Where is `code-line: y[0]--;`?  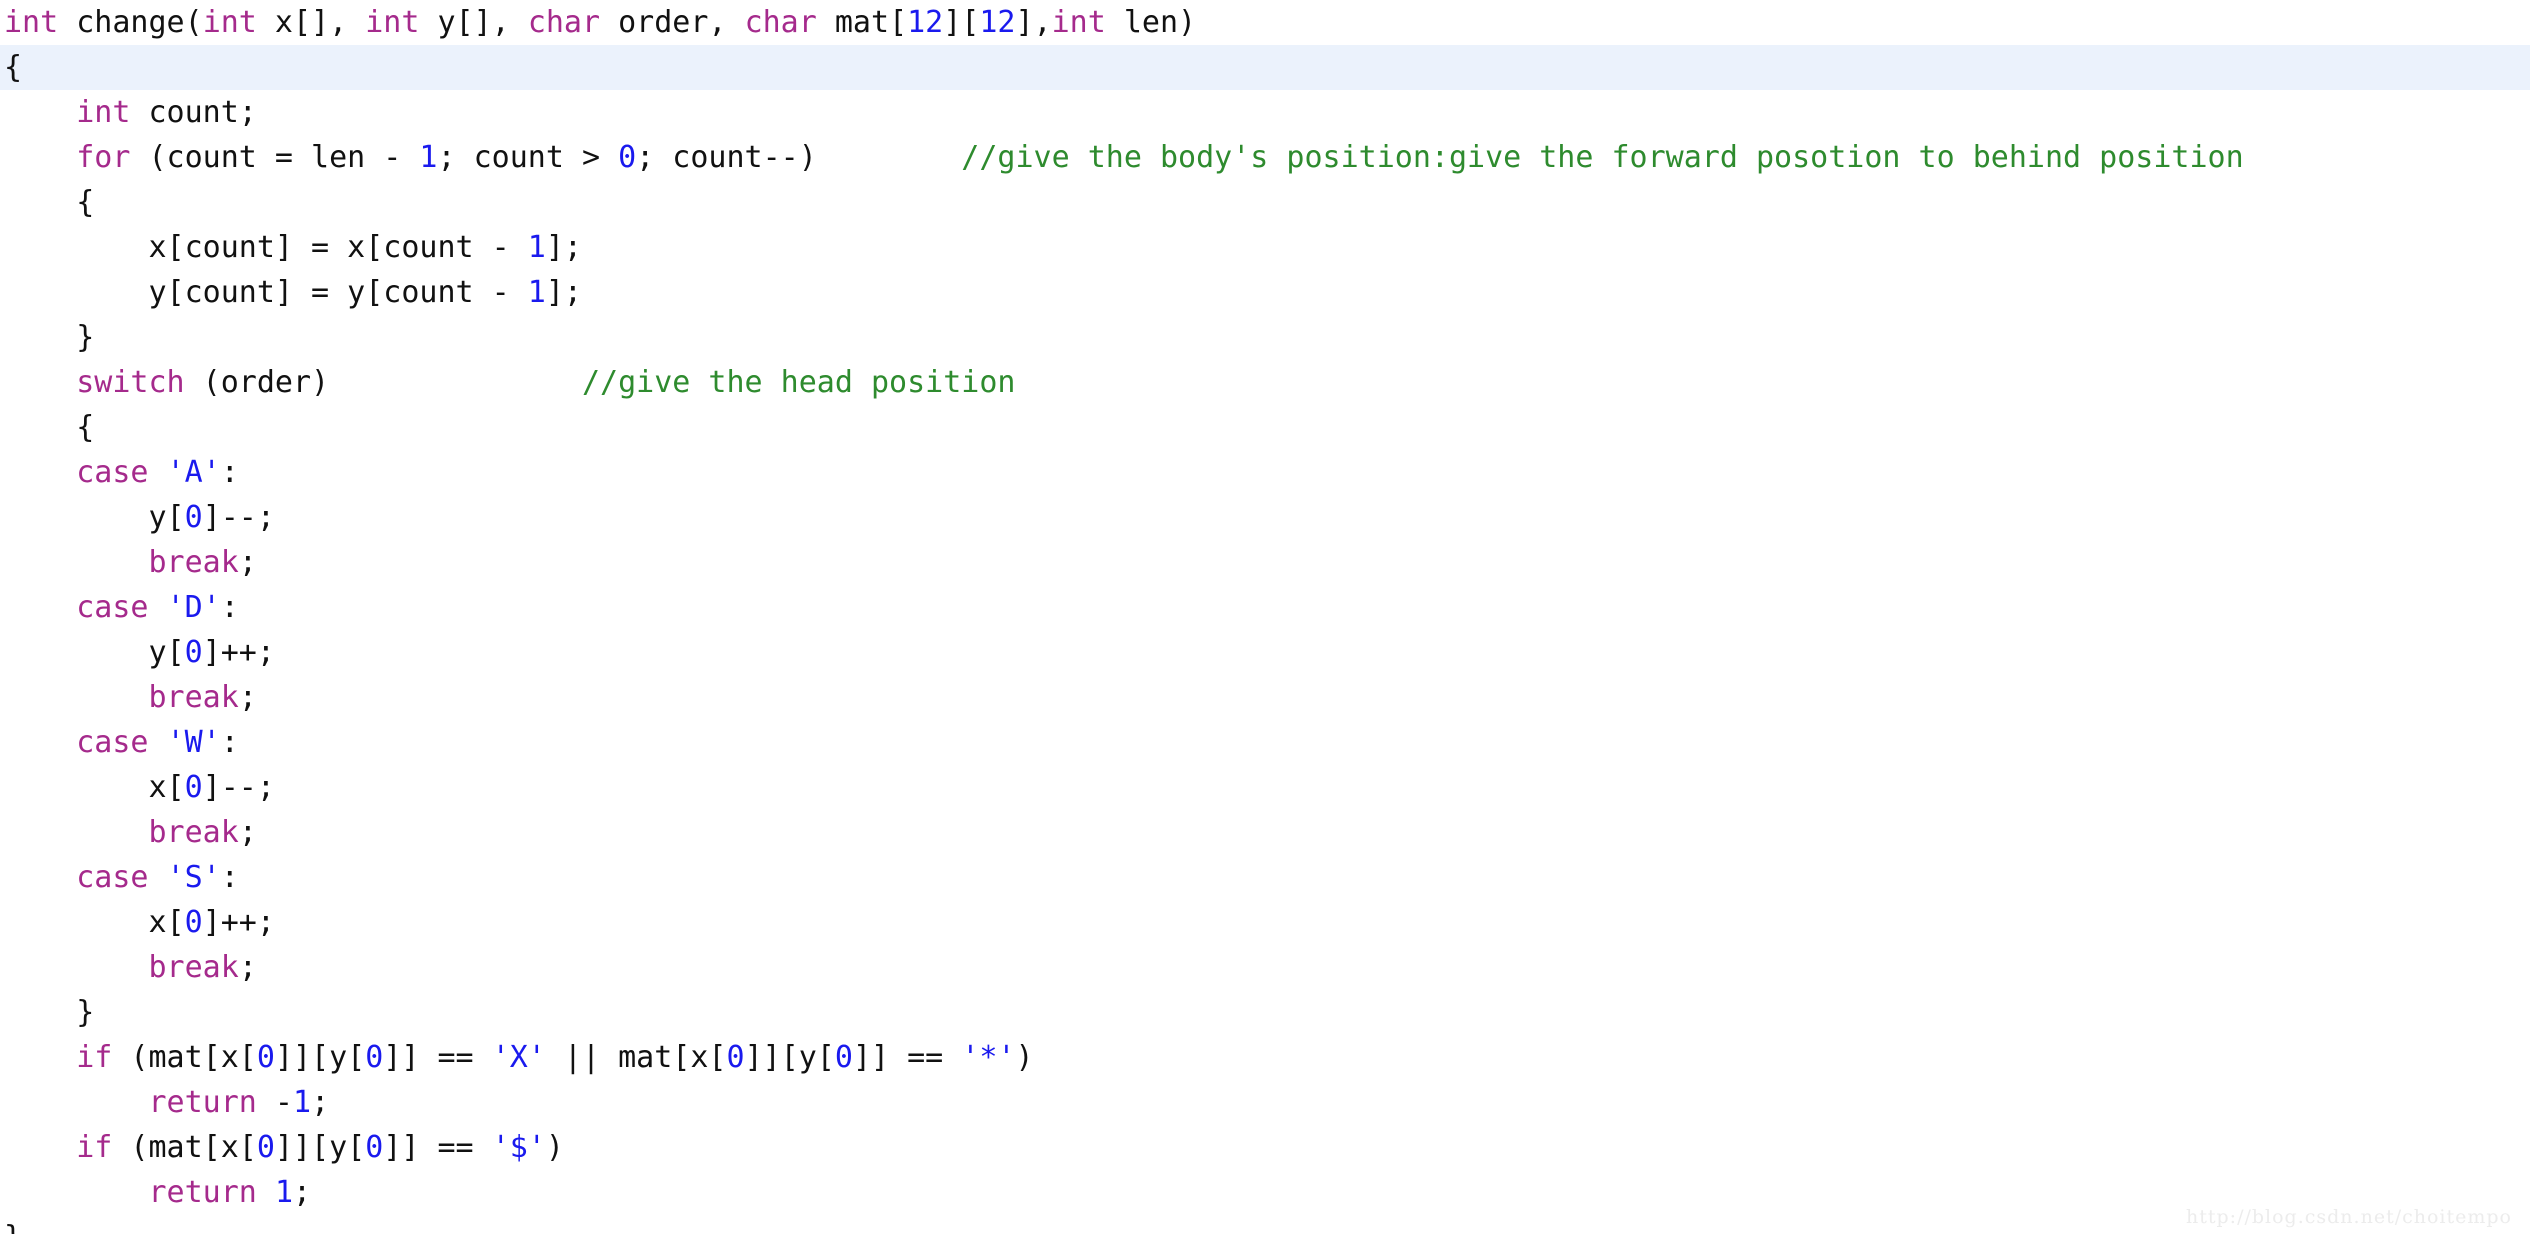 code-line: y[0]--; is located at coordinates (1265, 517).